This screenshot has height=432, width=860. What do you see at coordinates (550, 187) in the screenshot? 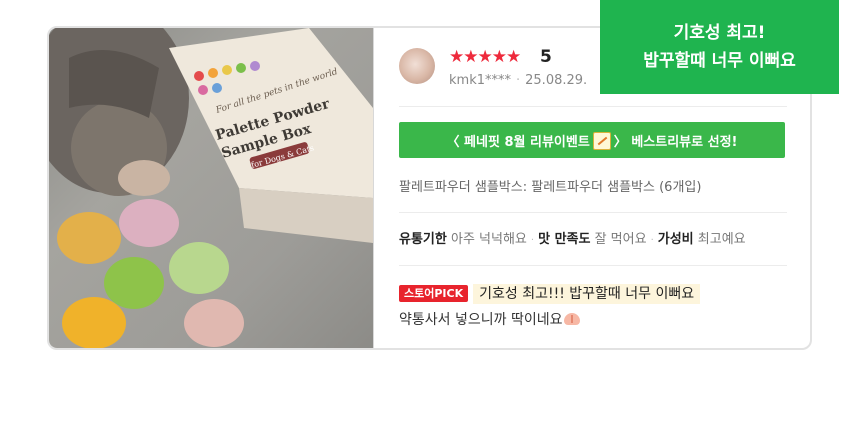
I see `product-option: 팔레트파우더 샘플박스: 팔레트파우더 샘플박스 (6개입)` at bounding box center [550, 187].